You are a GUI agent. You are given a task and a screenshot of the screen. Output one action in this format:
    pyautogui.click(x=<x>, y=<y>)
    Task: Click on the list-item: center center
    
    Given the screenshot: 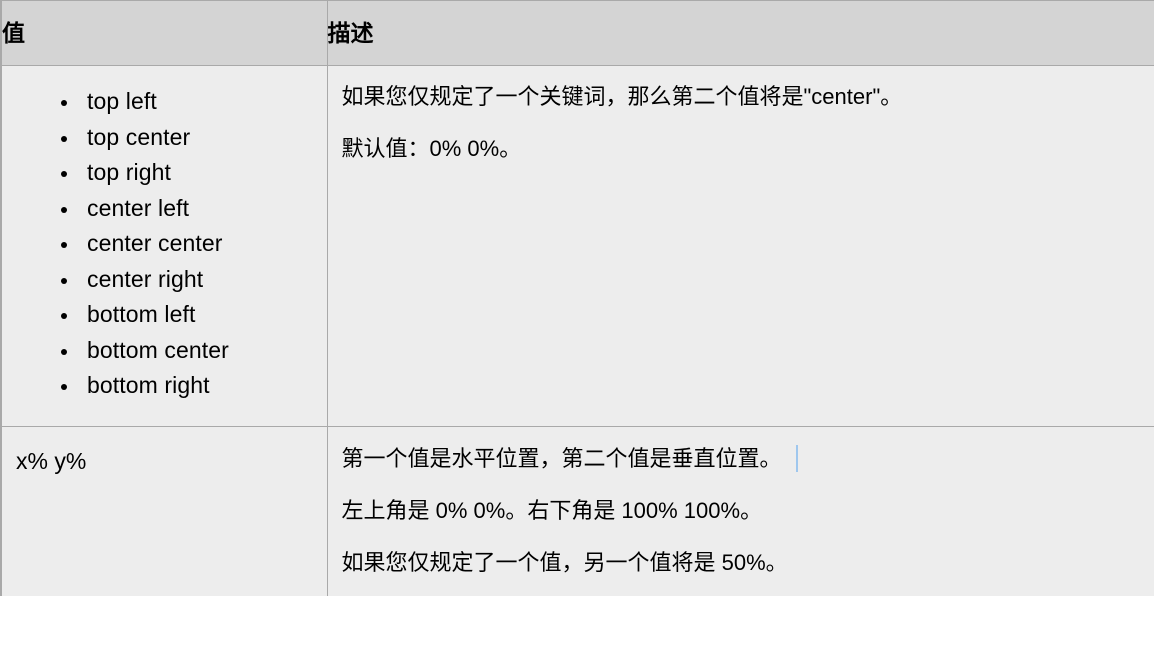 What is the action you would take?
    pyautogui.click(x=164, y=244)
    